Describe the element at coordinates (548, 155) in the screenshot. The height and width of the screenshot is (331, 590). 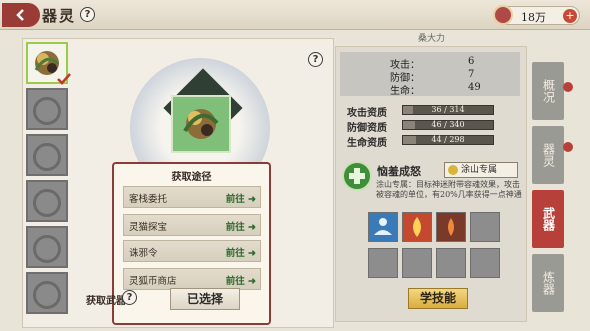
I see `tab-spirit: 器灵` at that location.